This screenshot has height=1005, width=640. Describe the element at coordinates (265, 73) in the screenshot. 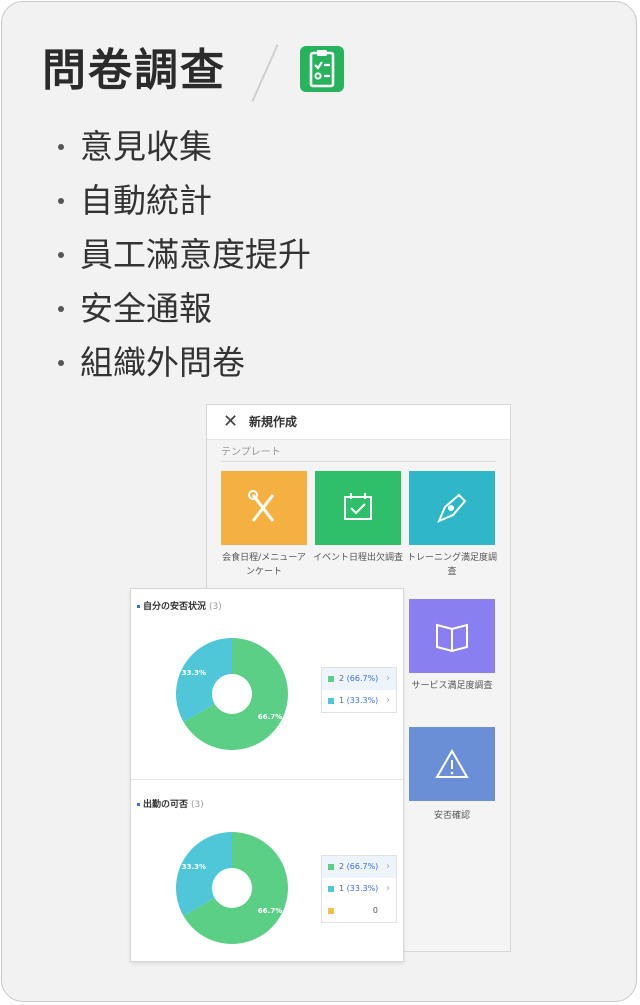

I see `title-divider` at that location.